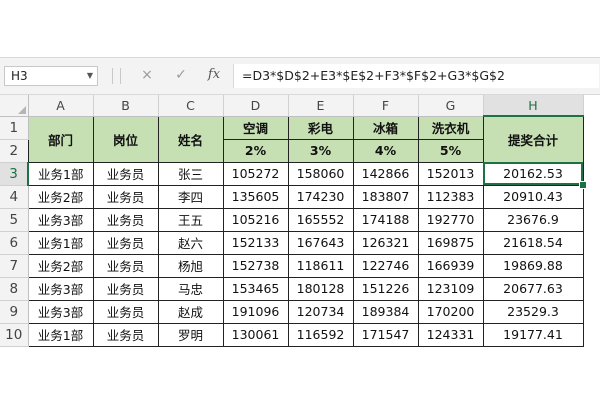  What do you see at coordinates (450, 334) in the screenshot?
I see `cell-g10: 124331` at bounding box center [450, 334].